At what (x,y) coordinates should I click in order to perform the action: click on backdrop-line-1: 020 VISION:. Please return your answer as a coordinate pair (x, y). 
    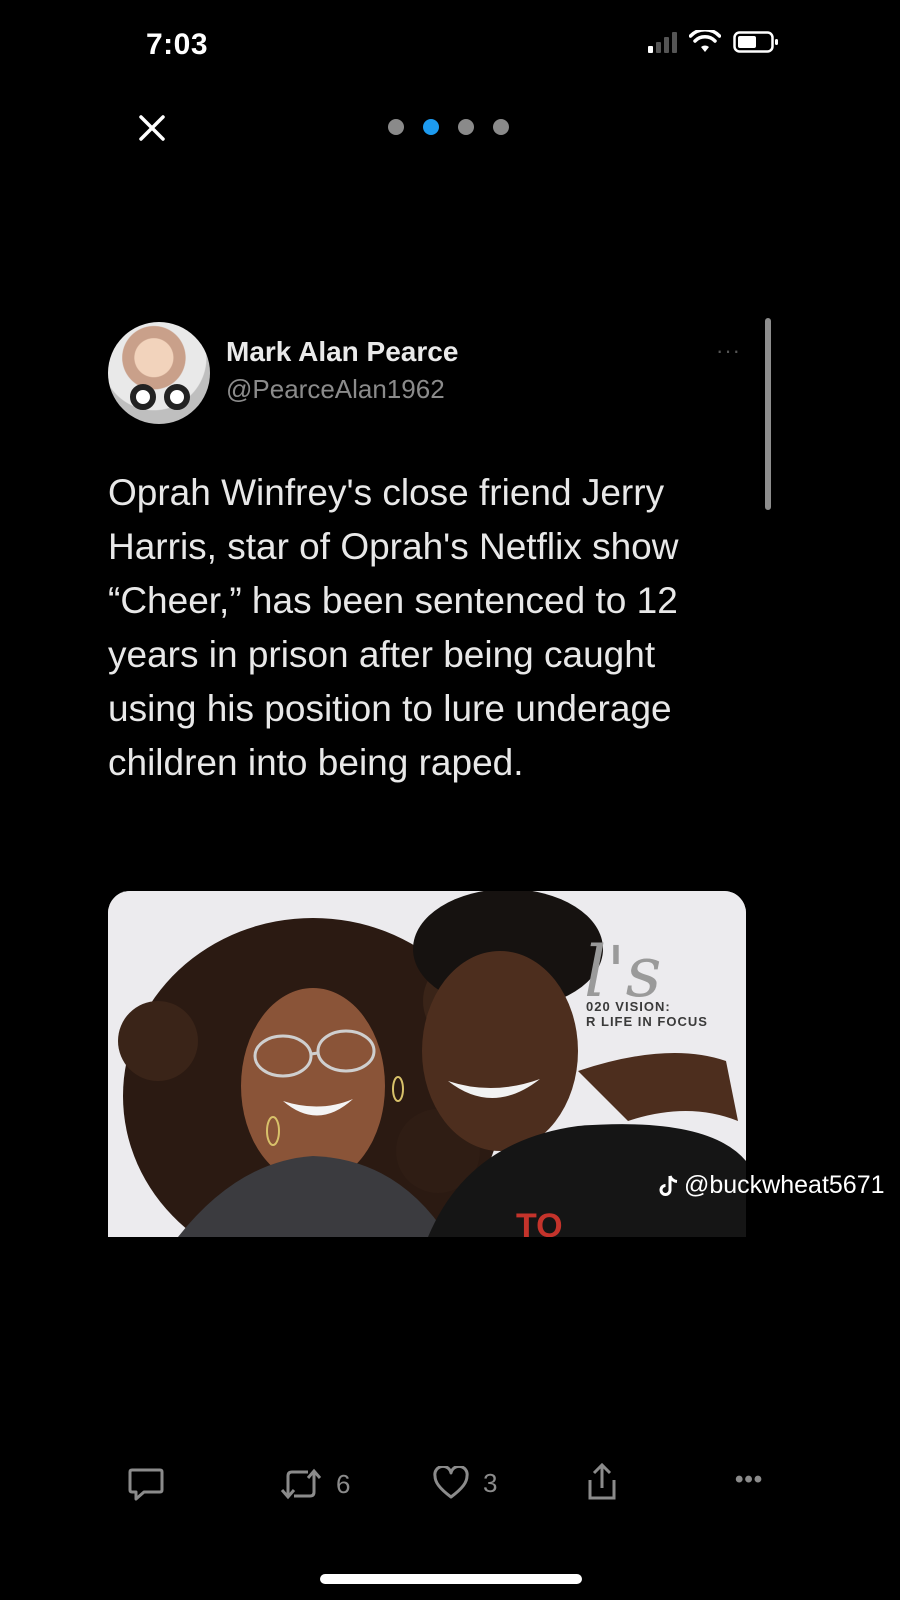
    Looking at the image, I should click on (628, 1006).